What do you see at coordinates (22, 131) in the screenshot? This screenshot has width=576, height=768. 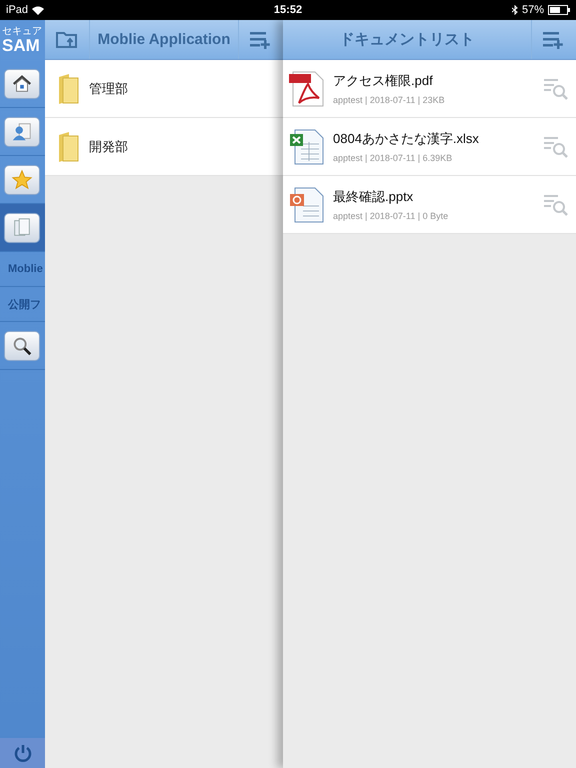 I see `contacts-icon` at bounding box center [22, 131].